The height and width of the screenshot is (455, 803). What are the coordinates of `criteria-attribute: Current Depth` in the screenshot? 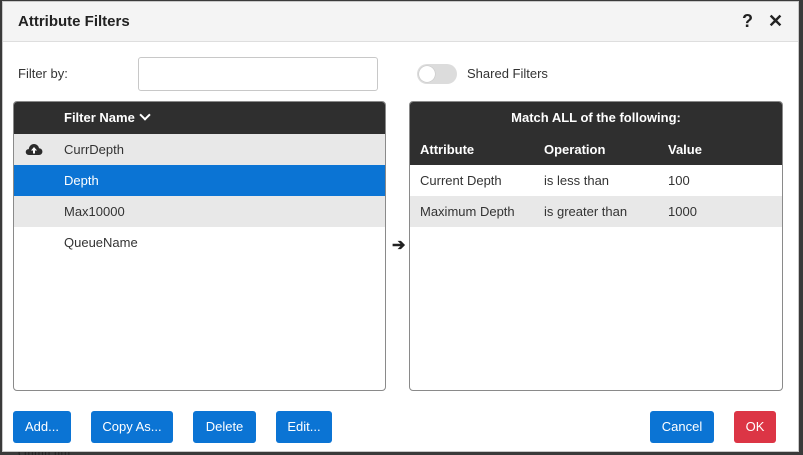 It's located at (461, 180).